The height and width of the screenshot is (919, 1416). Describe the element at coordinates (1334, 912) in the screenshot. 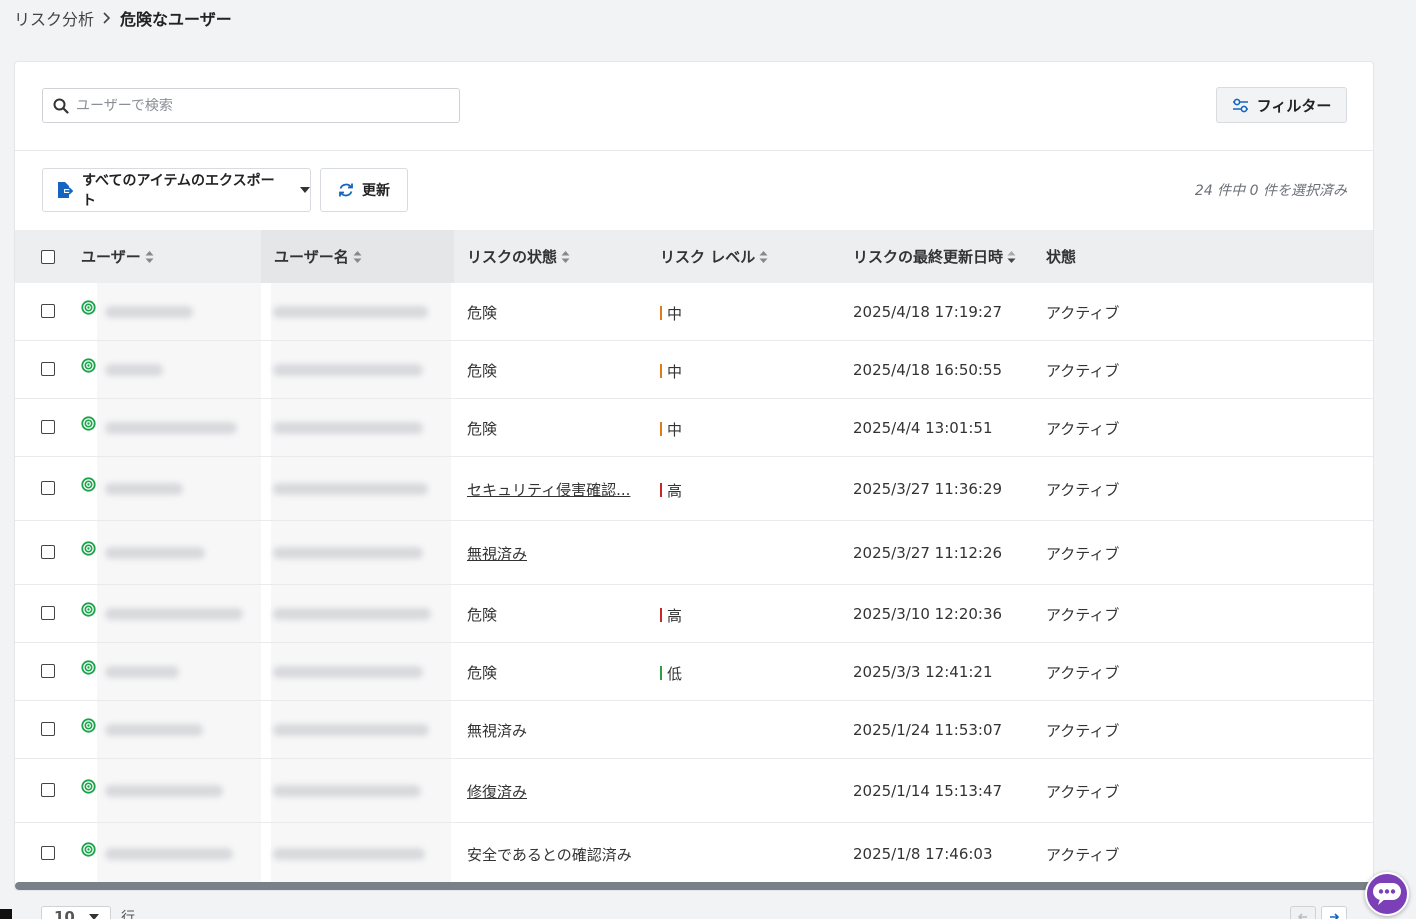

I see `next-page-button` at that location.